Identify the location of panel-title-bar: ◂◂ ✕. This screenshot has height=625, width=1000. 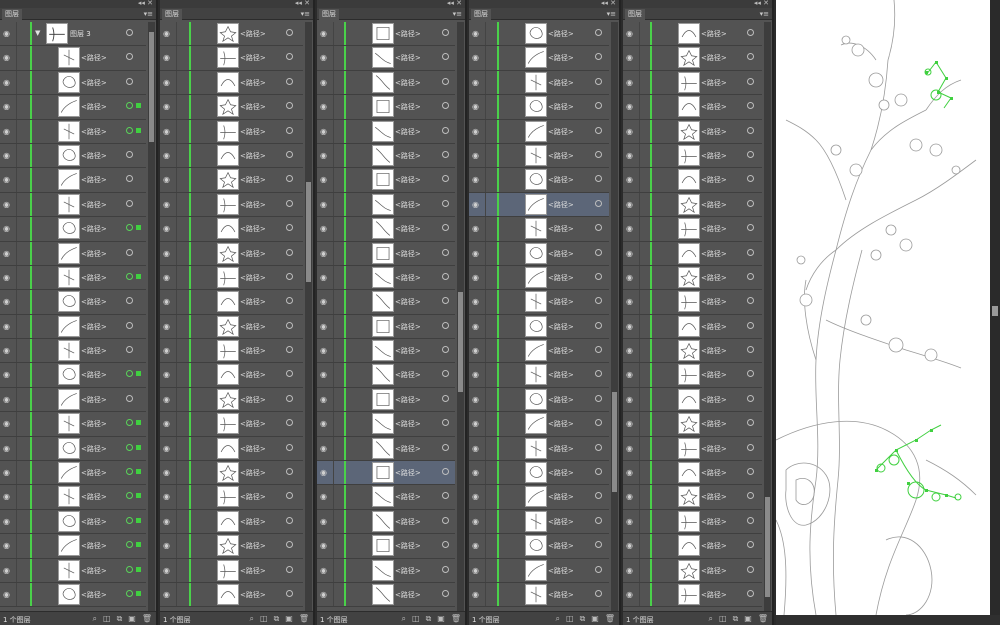
(78, 4).